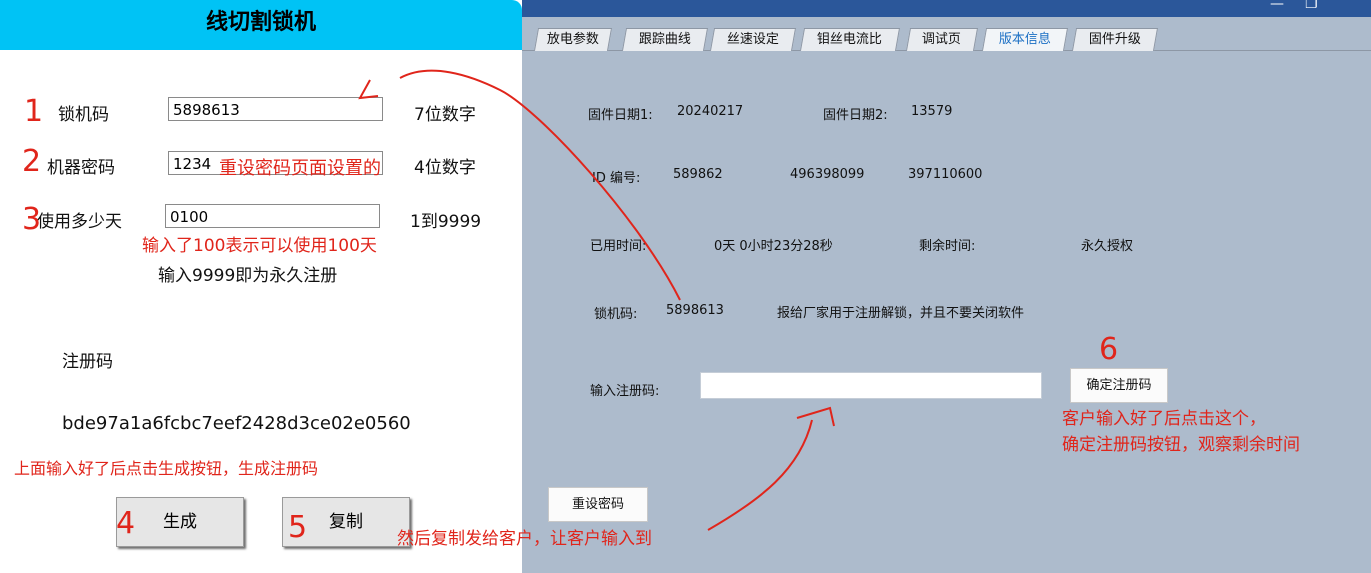 The height and width of the screenshot is (573, 1371). Describe the element at coordinates (695, 310) in the screenshot. I see `lock-code-value: 5898613` at that location.